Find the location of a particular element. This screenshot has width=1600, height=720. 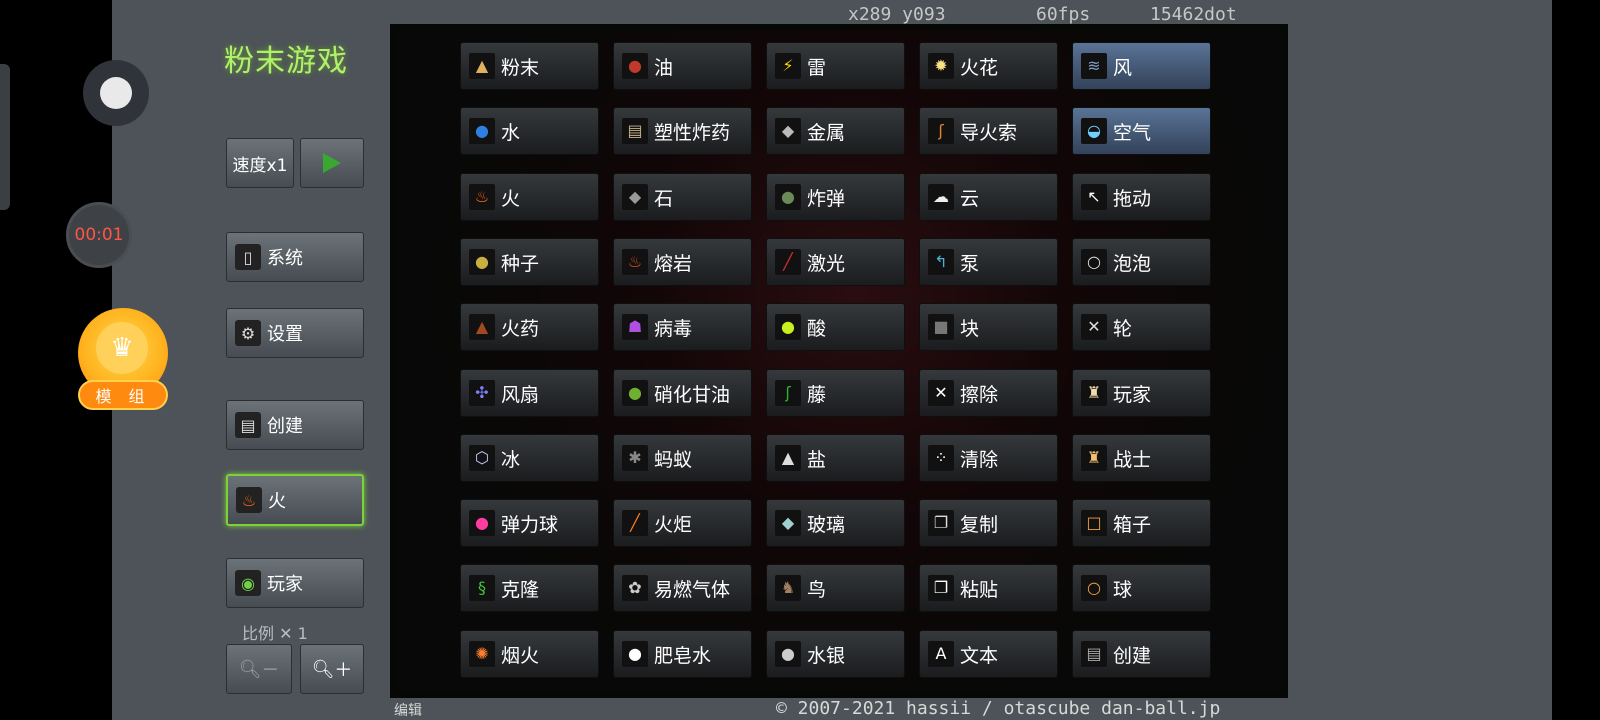

create-button: ▤ 创建 is located at coordinates (295, 425).